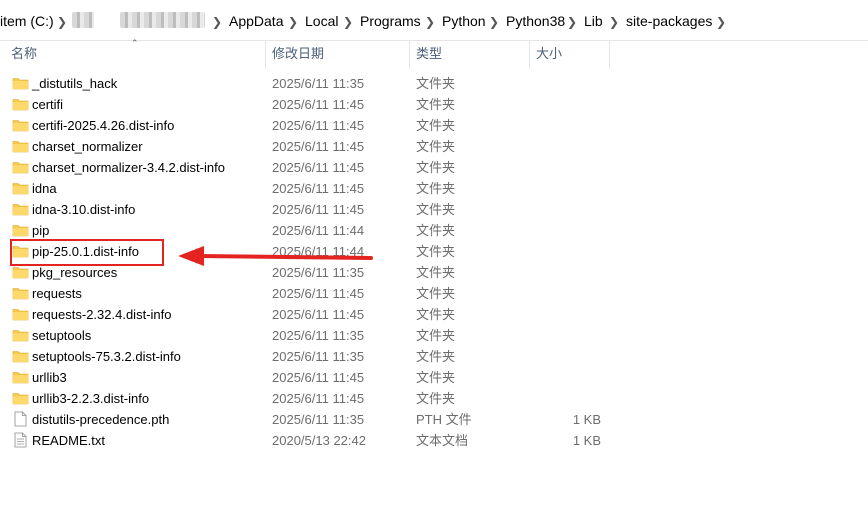 The height and width of the screenshot is (509, 868). I want to click on file-name: charset_normalizer, so click(87, 146).